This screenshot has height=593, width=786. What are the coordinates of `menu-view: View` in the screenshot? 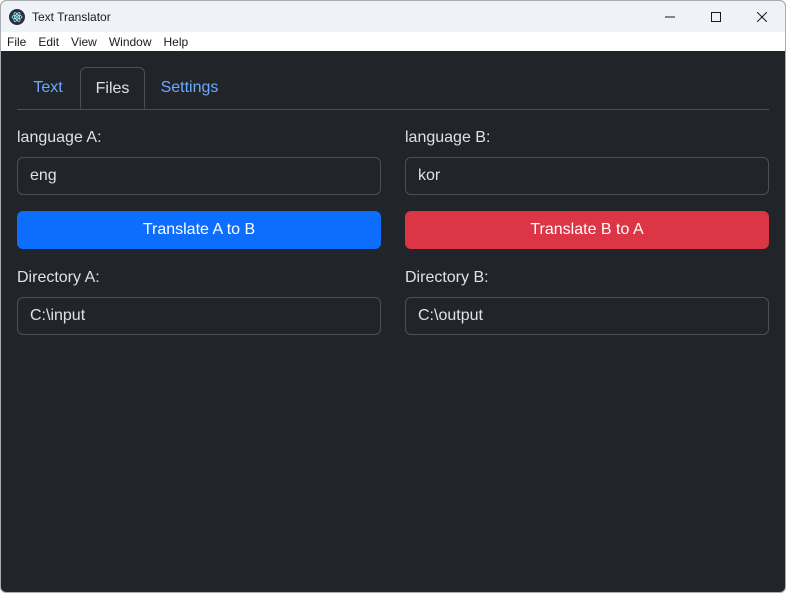 It's located at (84, 42).